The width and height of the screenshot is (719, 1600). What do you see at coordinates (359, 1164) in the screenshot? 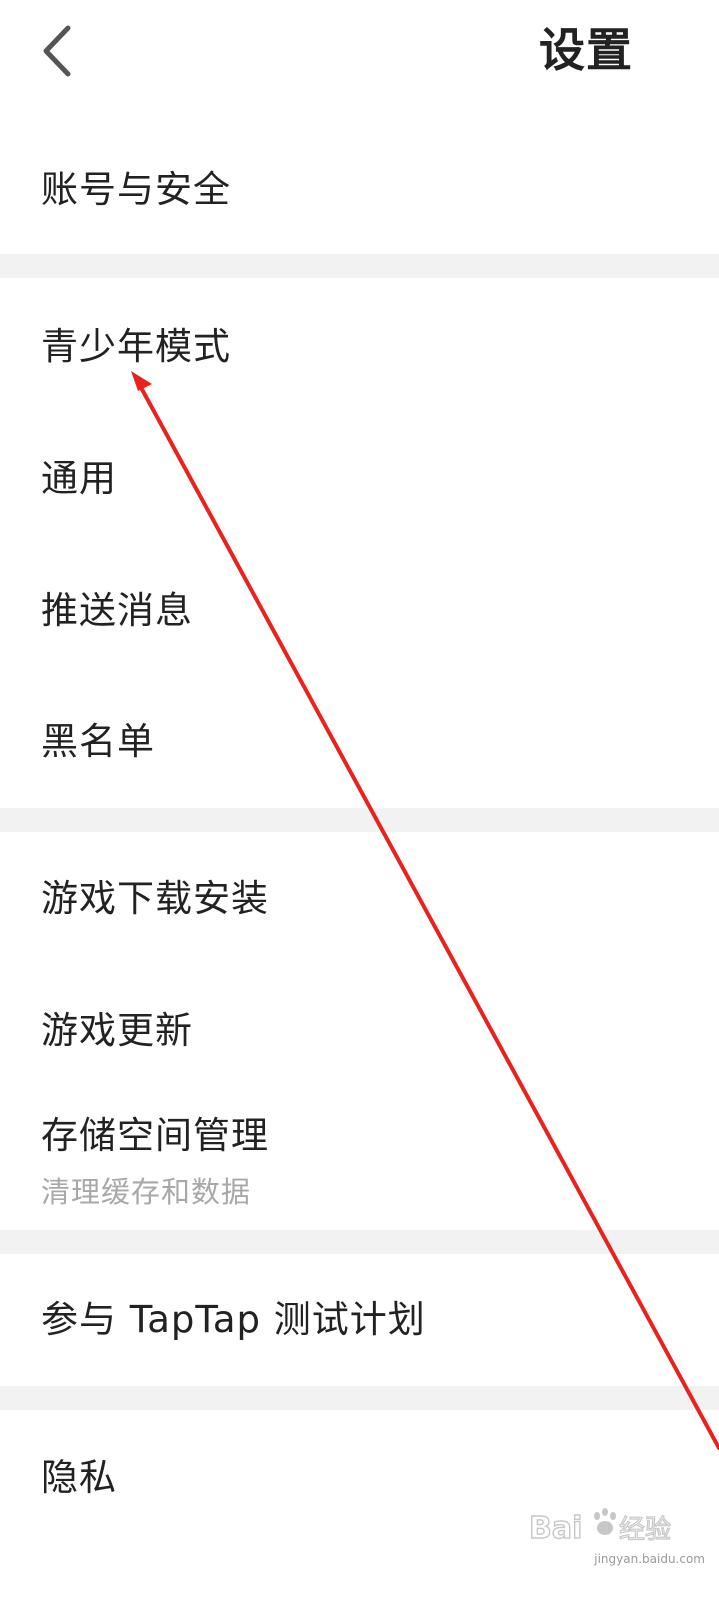
I see `settings-item-storage-management: 存储空间管理 清理缓存和数据` at bounding box center [359, 1164].